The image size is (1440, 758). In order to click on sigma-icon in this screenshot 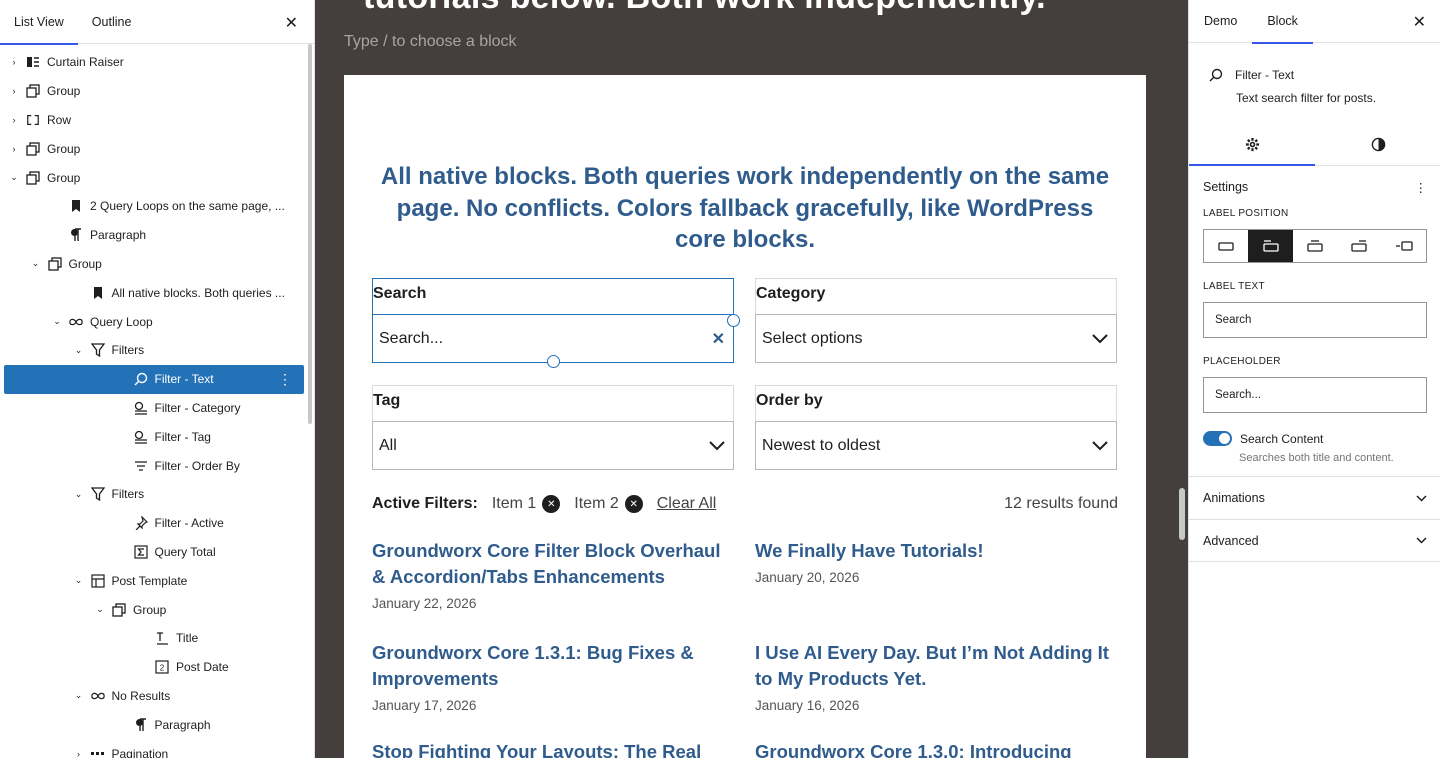, I will do `click(140, 552)`.